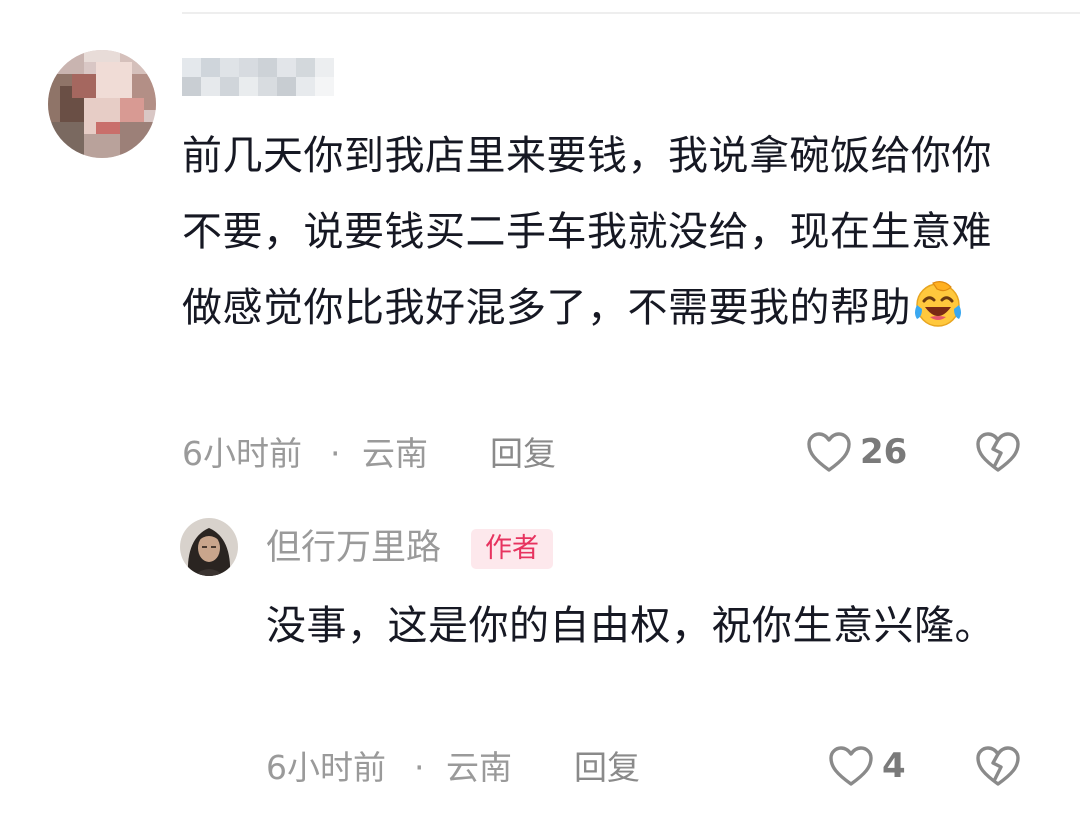 The width and height of the screenshot is (1080, 837). I want to click on reply-reply-button: 回复, so click(607, 768).